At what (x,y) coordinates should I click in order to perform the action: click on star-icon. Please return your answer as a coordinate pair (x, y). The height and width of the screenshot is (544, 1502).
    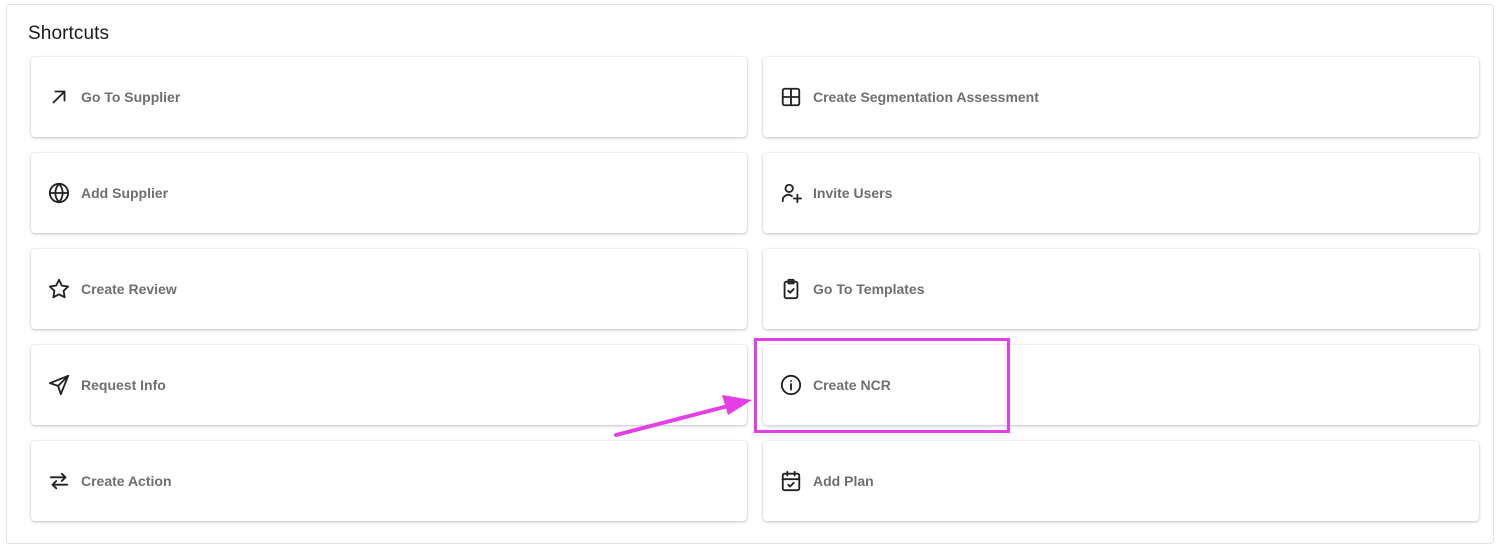
    Looking at the image, I should click on (59, 289).